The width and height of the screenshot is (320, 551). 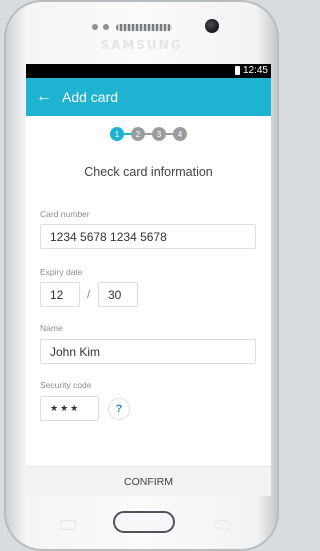 What do you see at coordinates (68, 525) in the screenshot?
I see `recent-apps-icon` at bounding box center [68, 525].